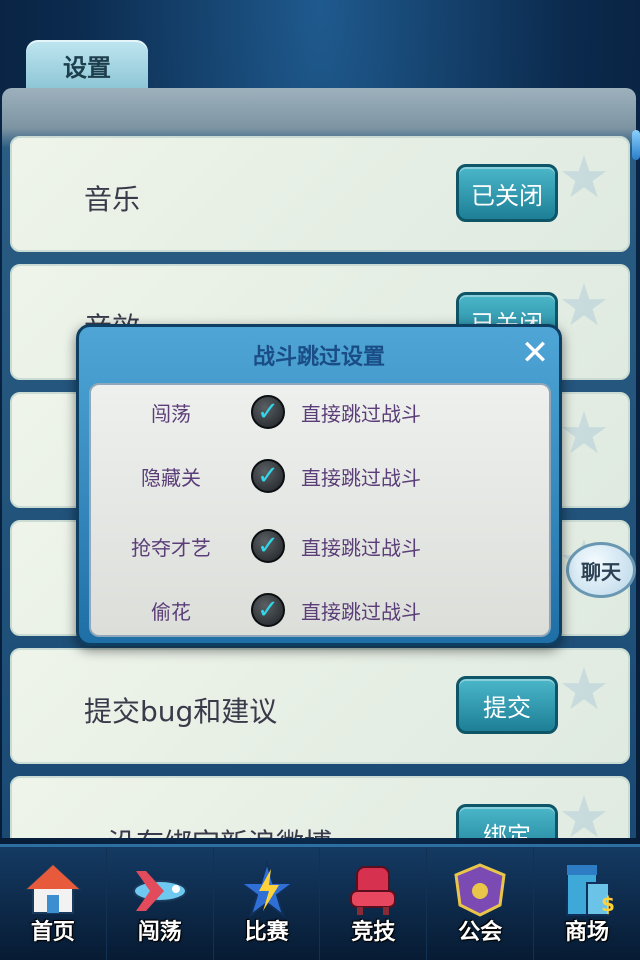  What do you see at coordinates (171, 611) in the screenshot?
I see `option-name: 偷花` at bounding box center [171, 611].